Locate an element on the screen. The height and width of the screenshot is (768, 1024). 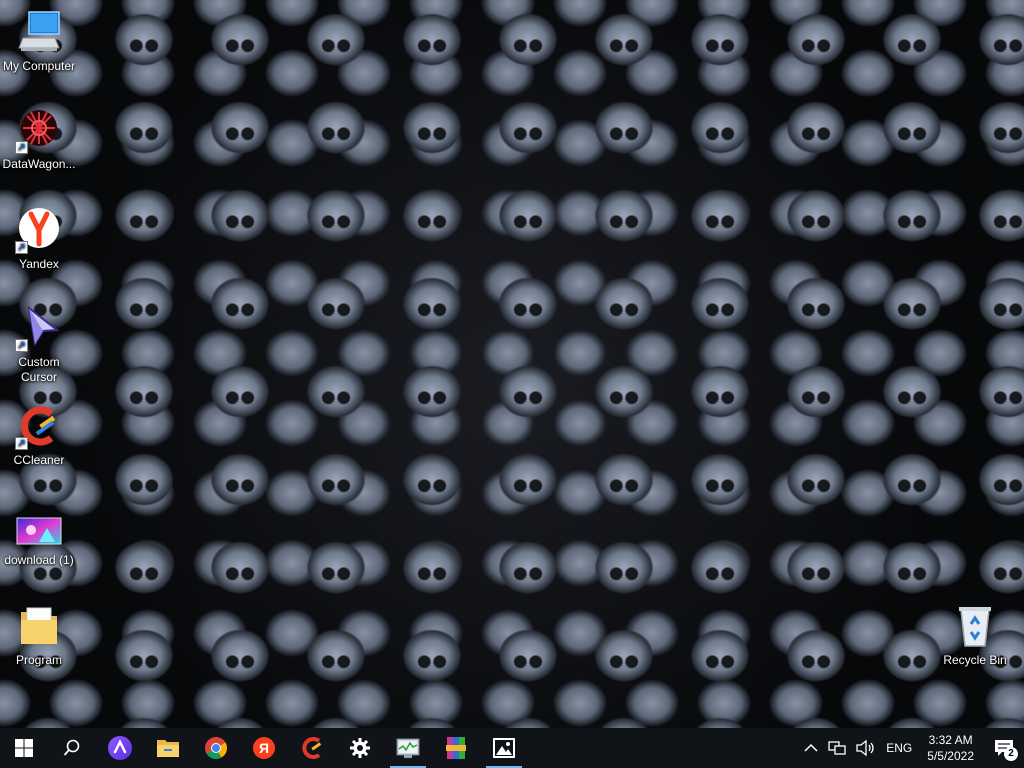
computer-icon is located at coordinates (39, 32).